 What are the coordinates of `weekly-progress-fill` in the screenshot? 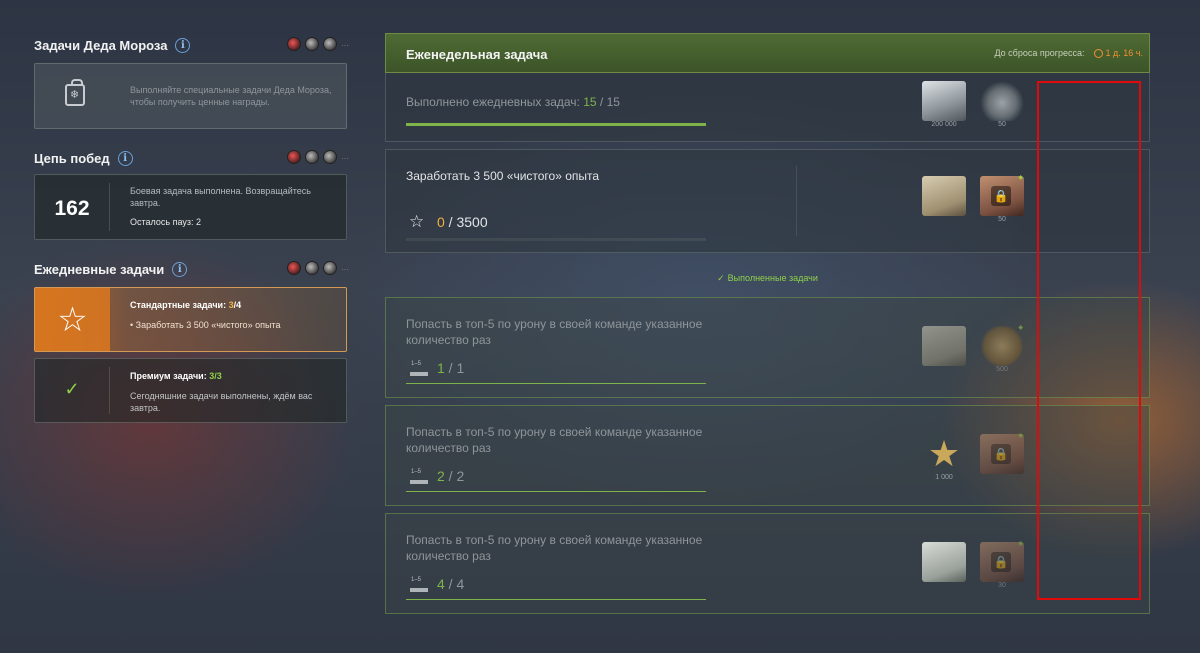 It's located at (556, 124).